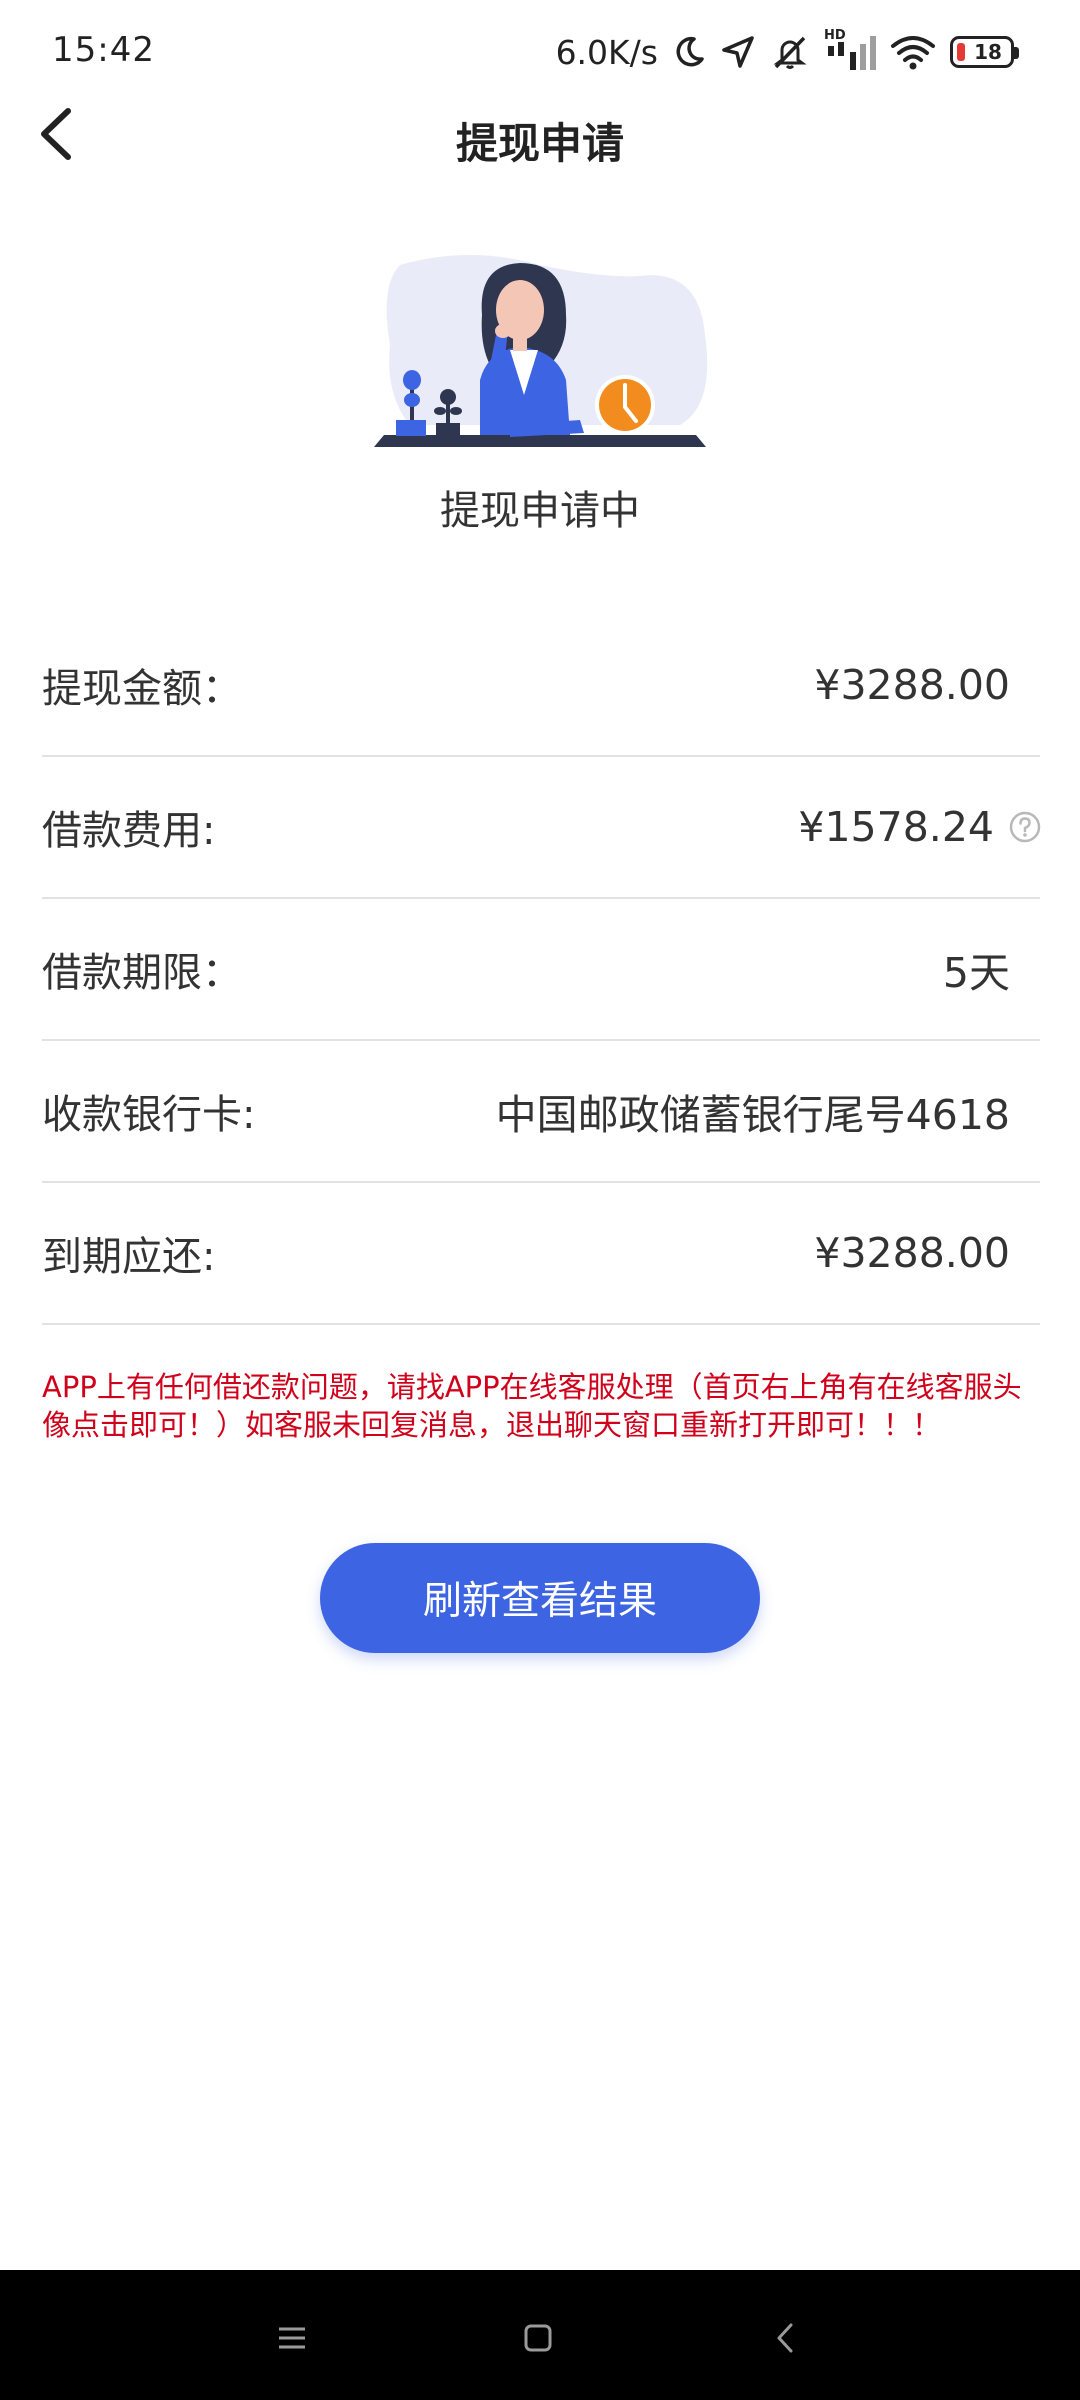  I want to click on nav-back-icon, so click(786, 2340).